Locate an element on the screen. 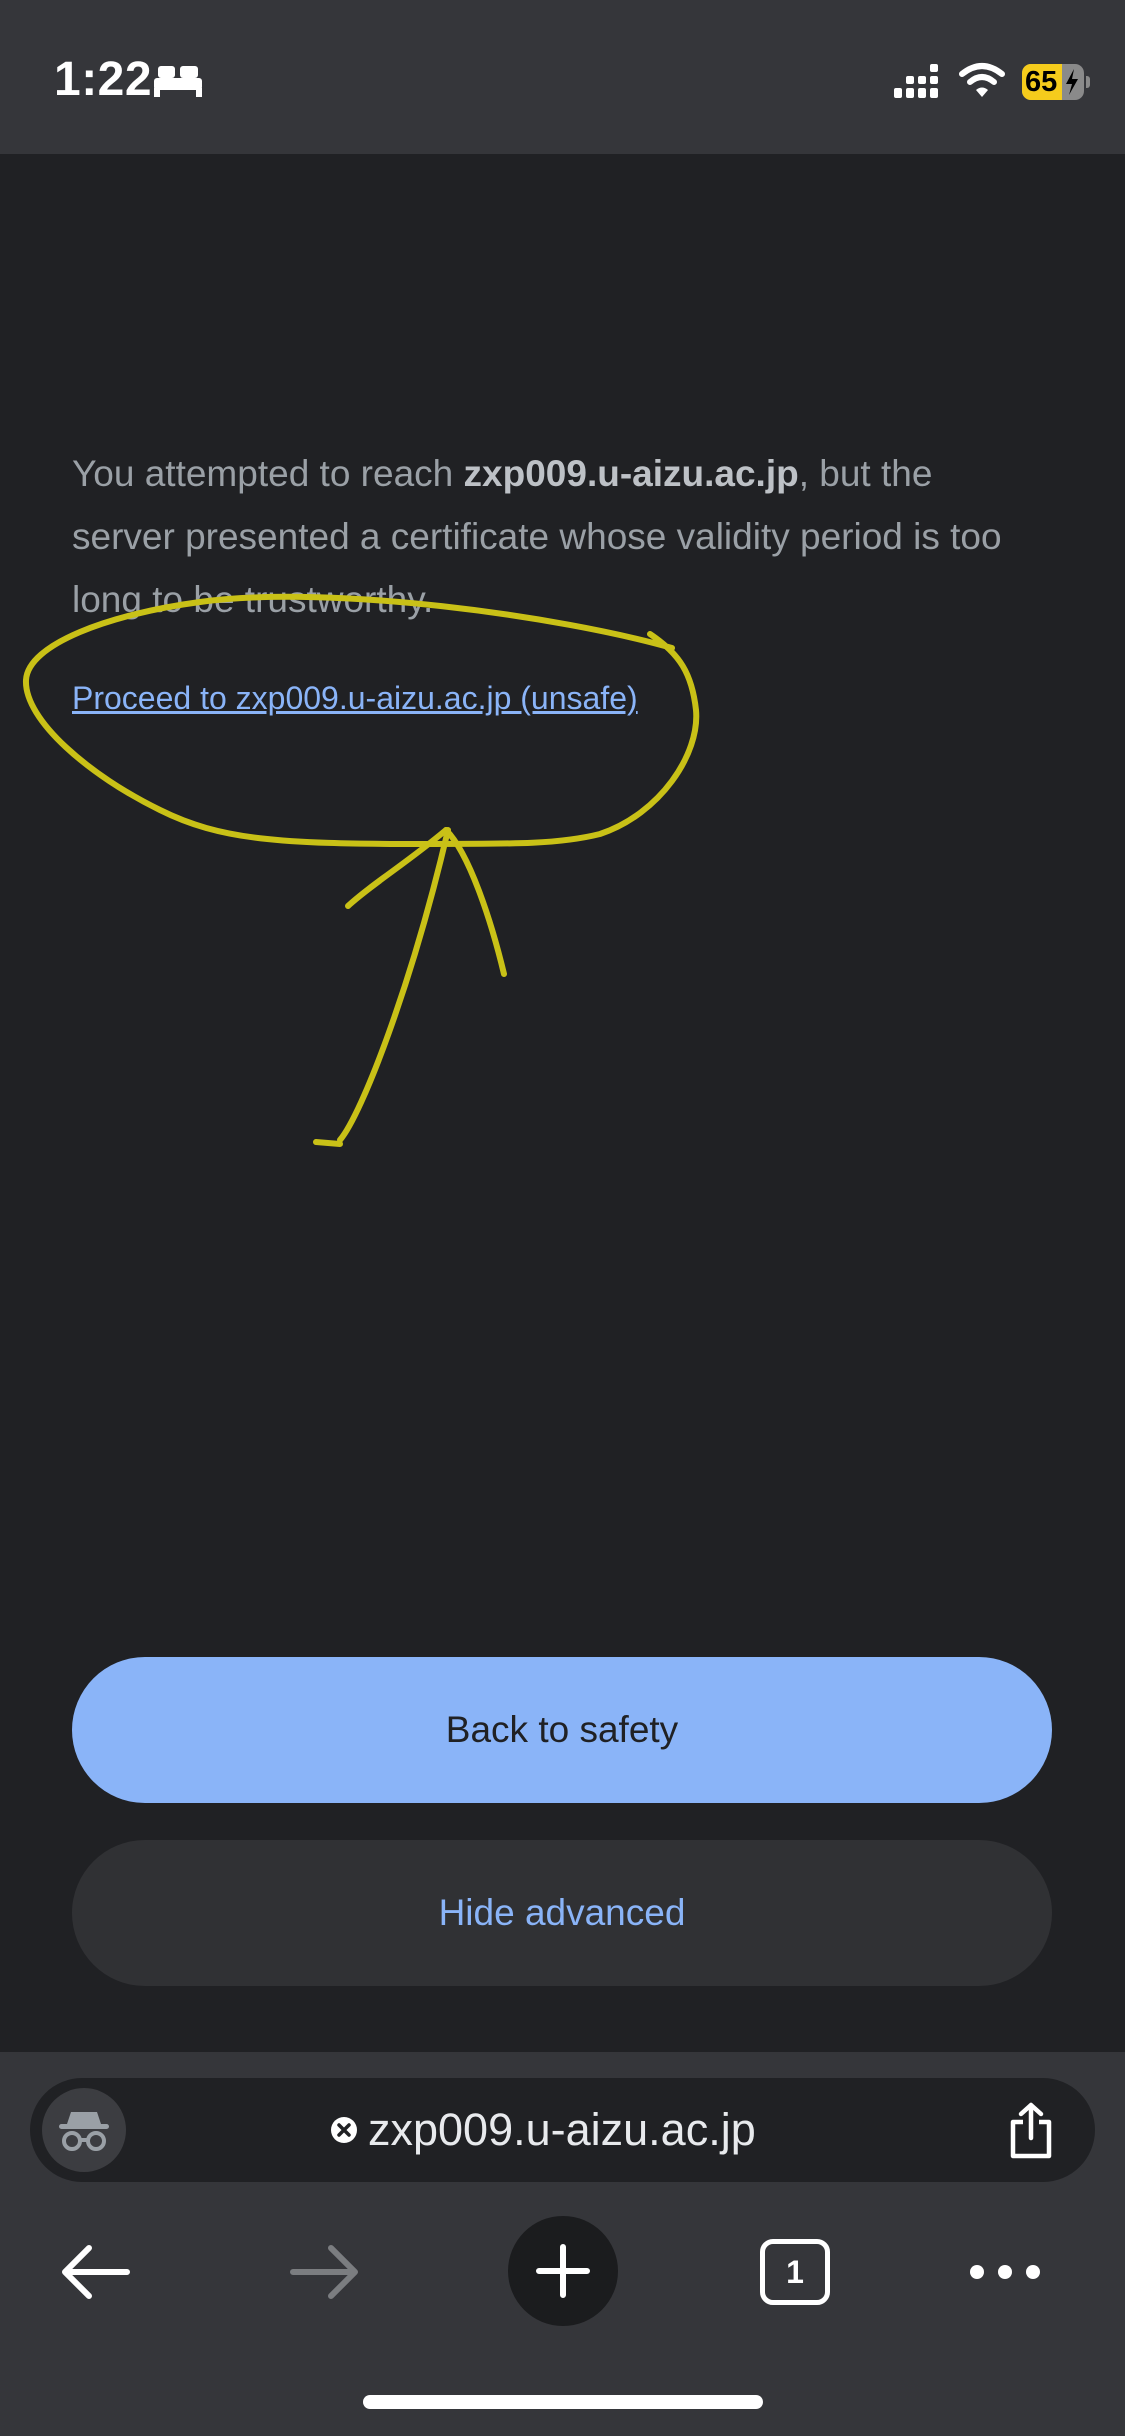  plus-icon is located at coordinates (563, 2271).